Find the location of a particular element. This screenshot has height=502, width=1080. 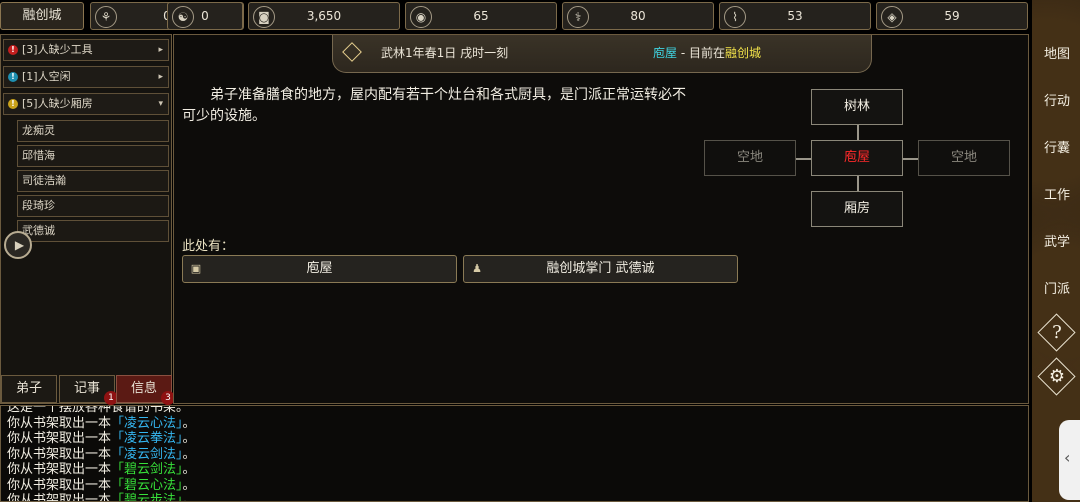

map-room-west: 空地 is located at coordinates (750, 158).